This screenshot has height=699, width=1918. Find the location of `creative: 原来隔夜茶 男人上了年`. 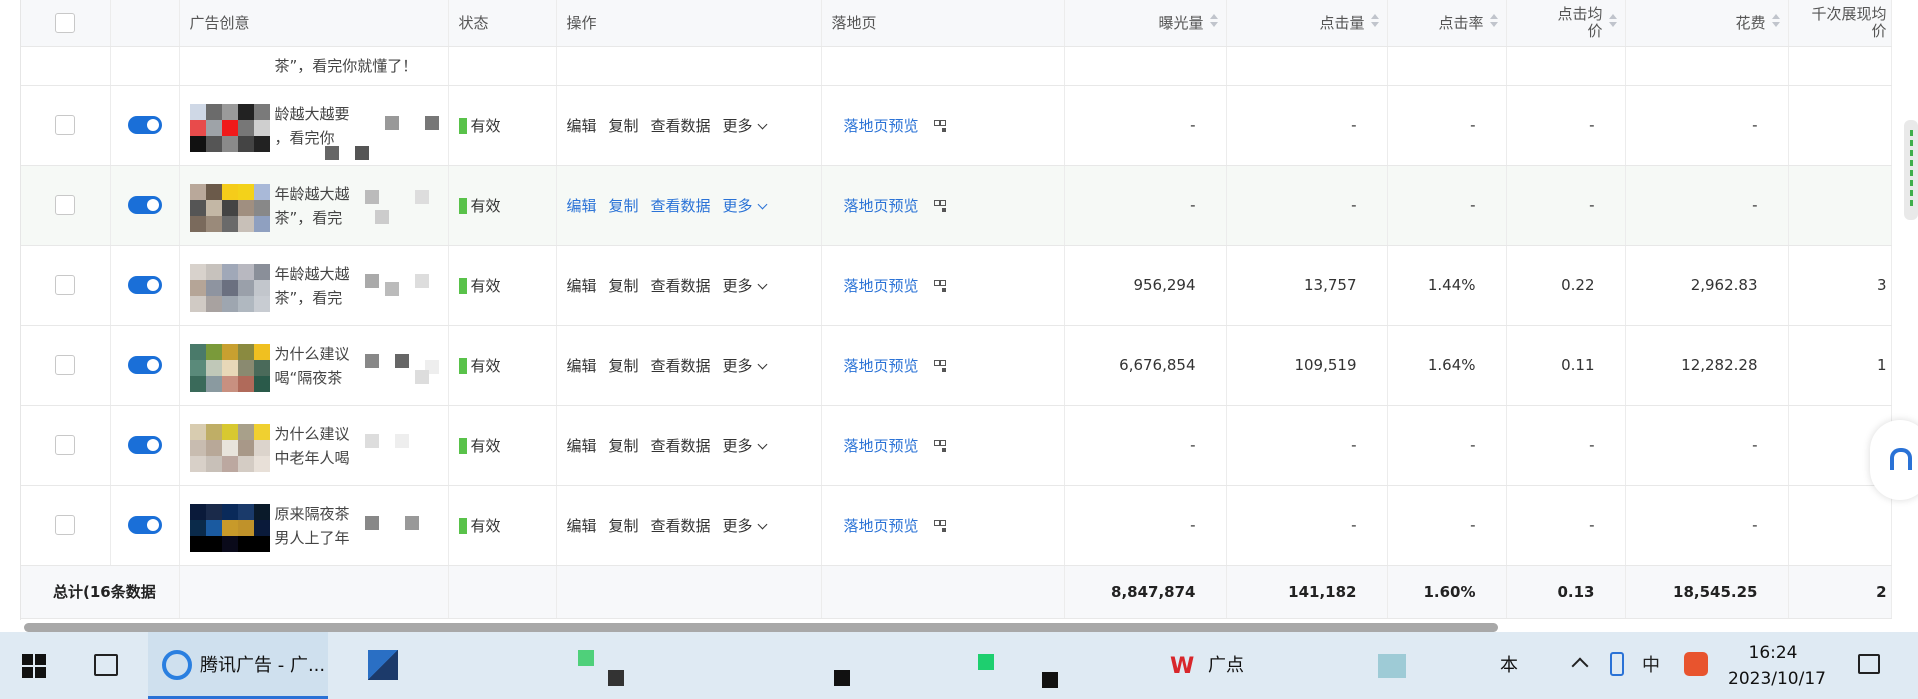

creative: 原来隔夜茶 男人上了年 is located at coordinates (314, 524).